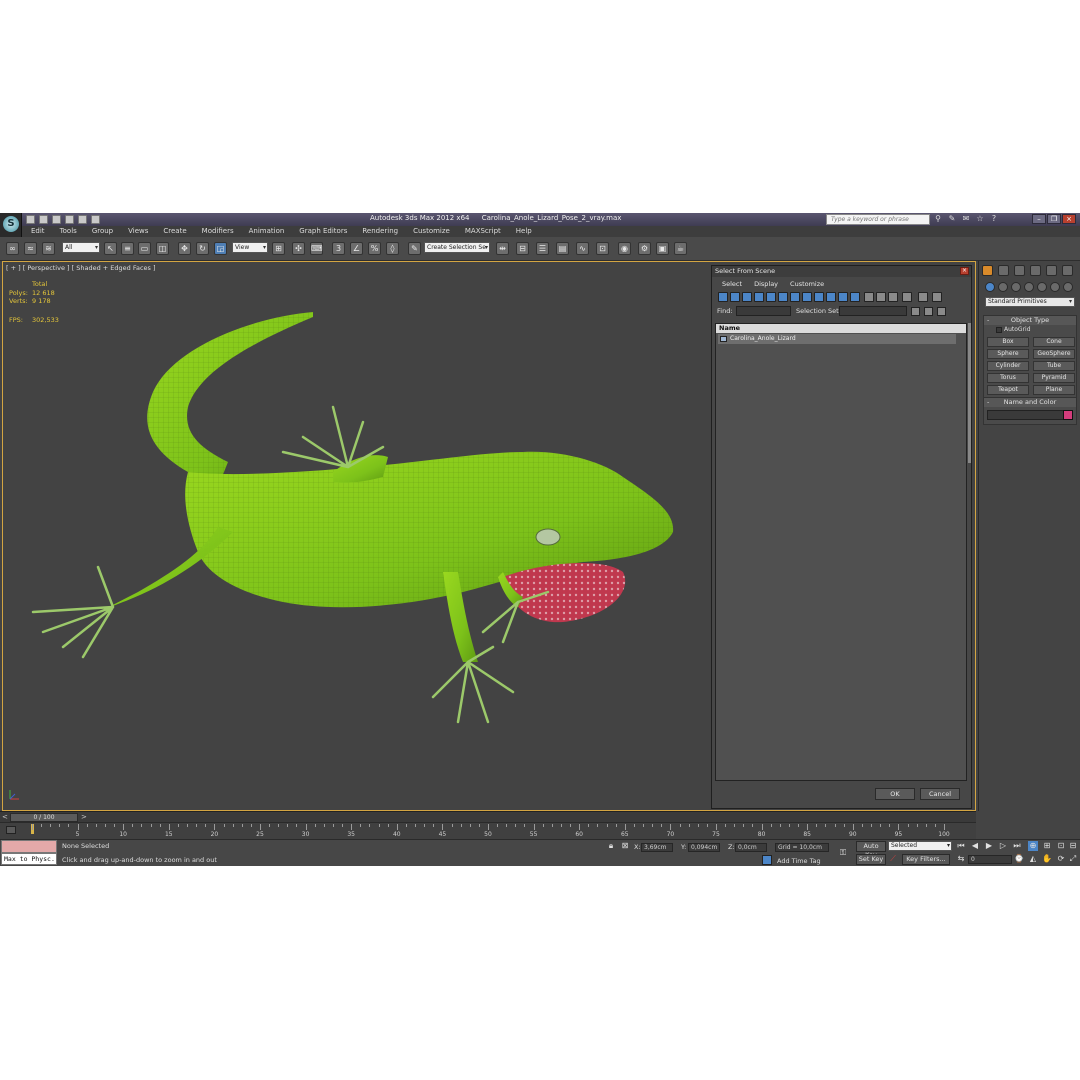 The width and height of the screenshot is (1080, 1080). I want to click on geosphere-button: GeoSphere, so click(1054, 354).